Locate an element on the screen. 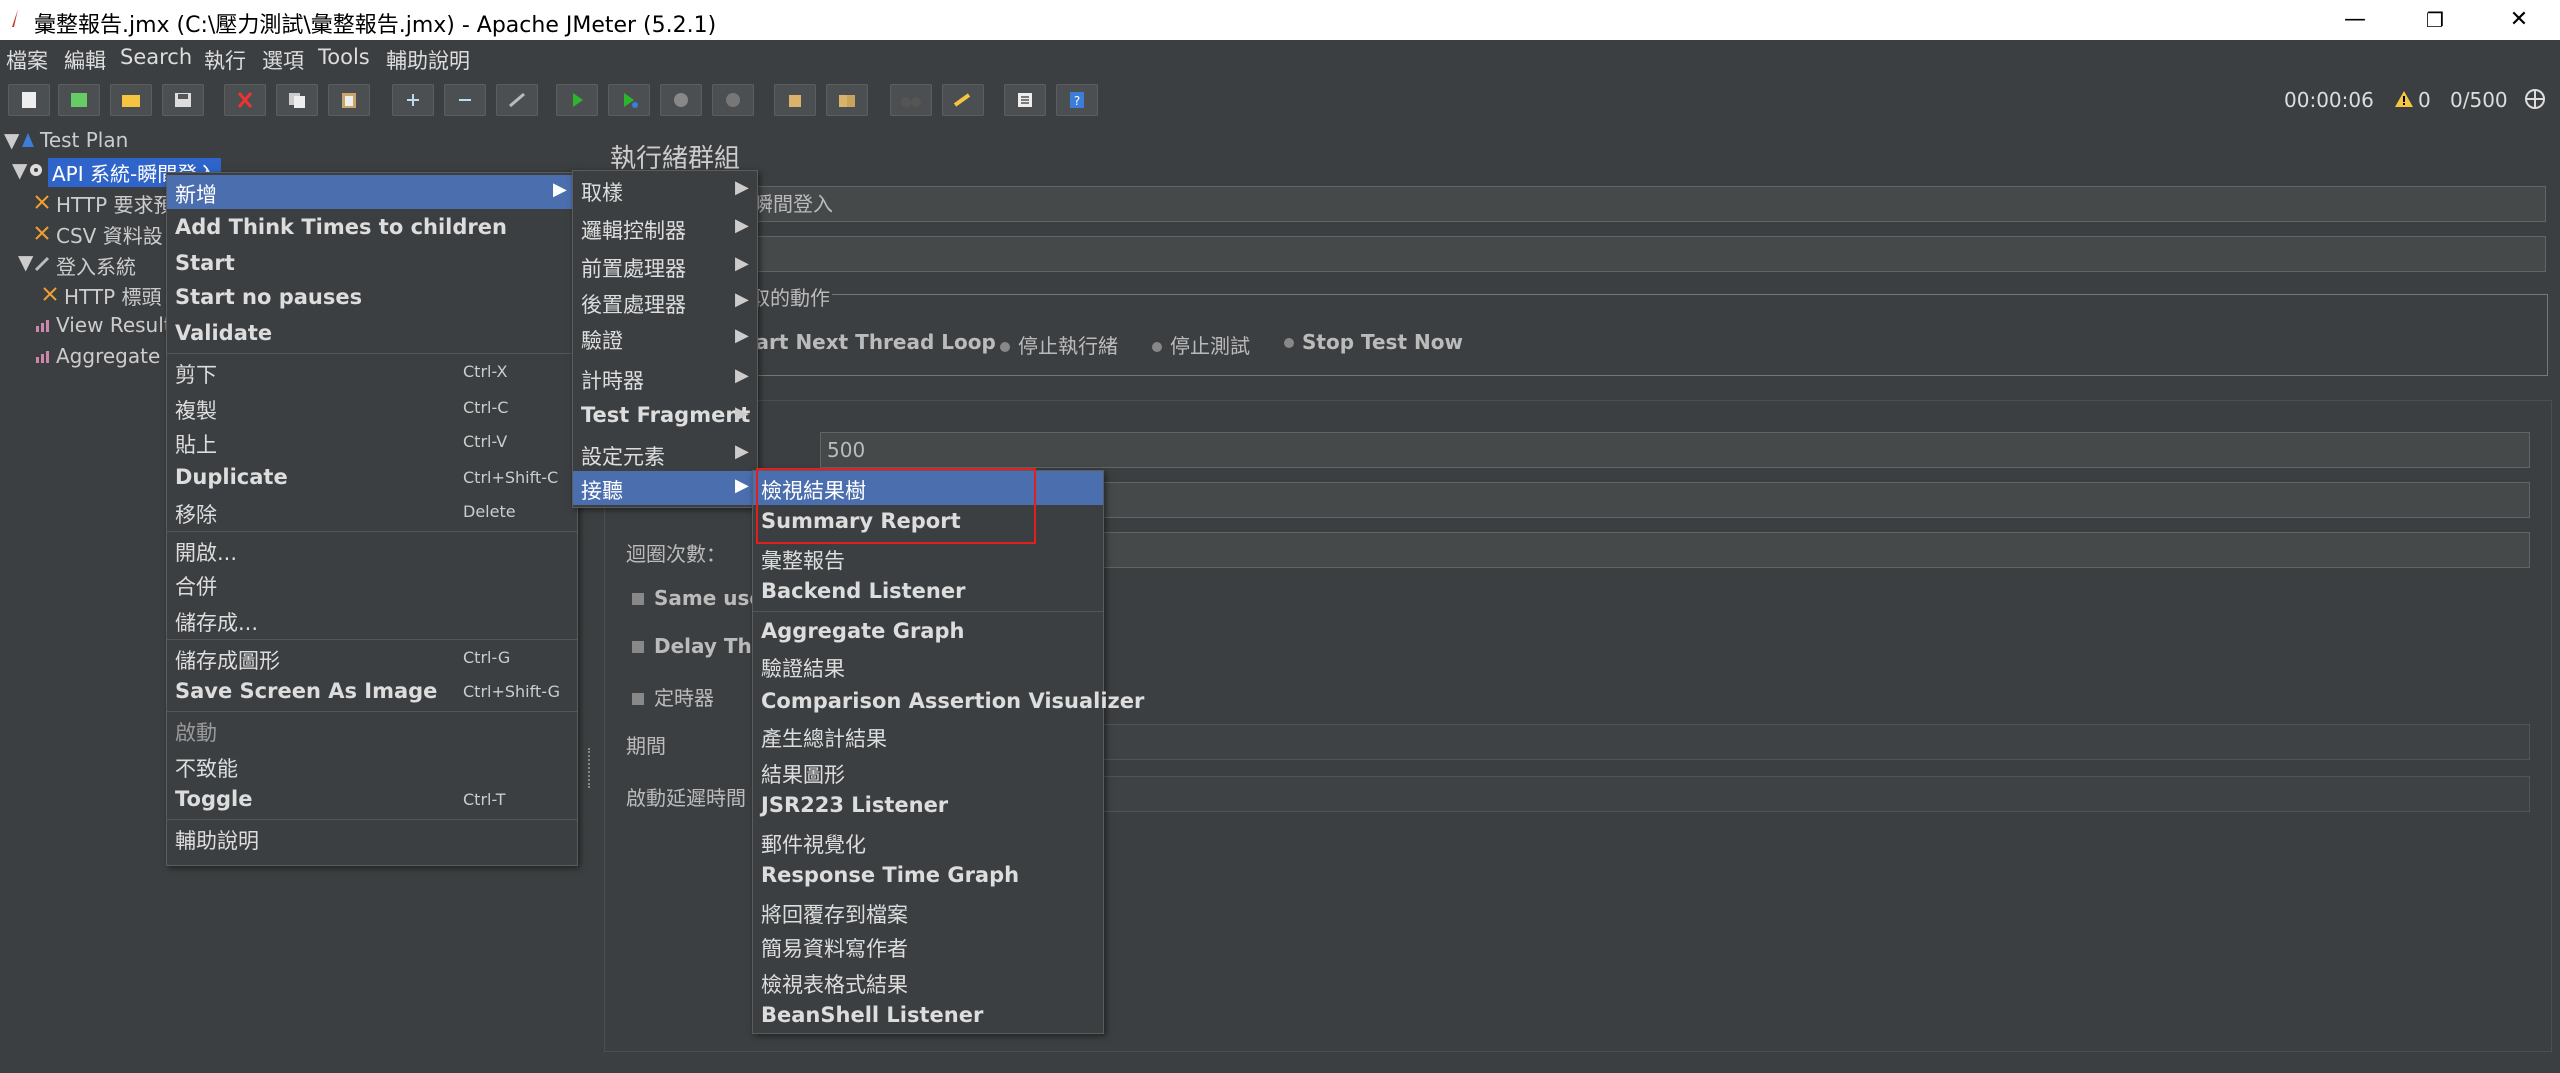 This screenshot has height=1073, width=2560. menu-remove: 移除 Delete is located at coordinates (372, 512).